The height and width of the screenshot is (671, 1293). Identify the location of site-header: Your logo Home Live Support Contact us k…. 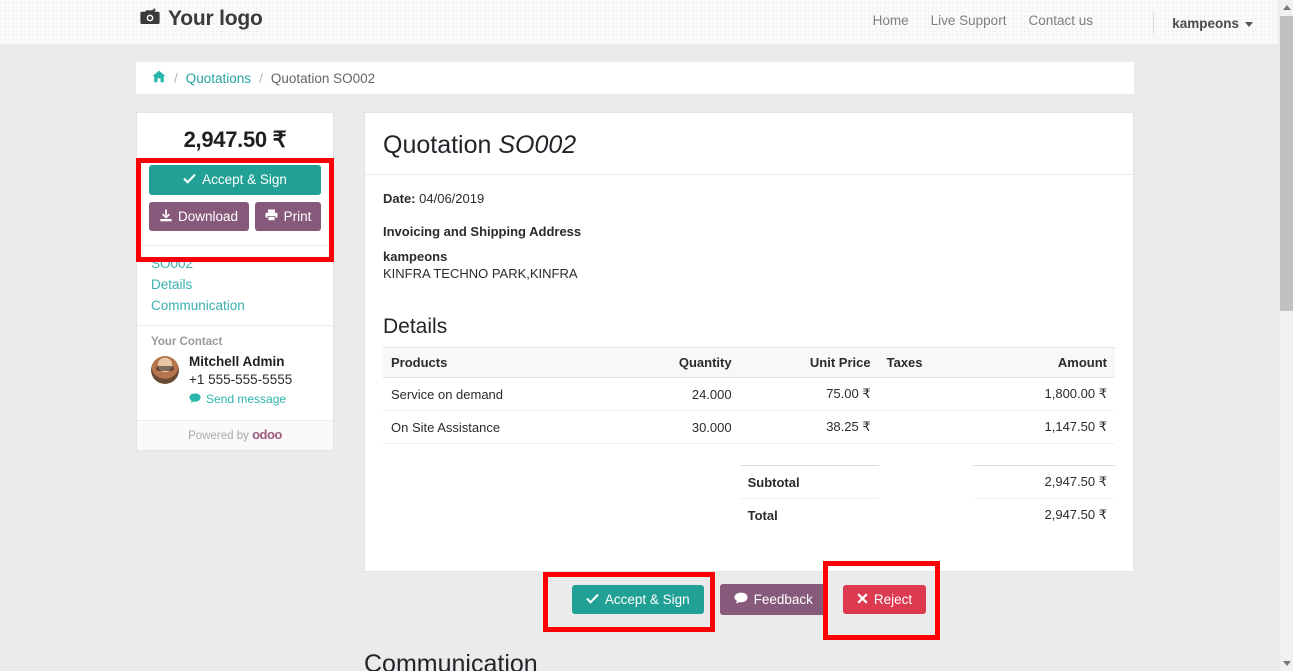
(639, 22).